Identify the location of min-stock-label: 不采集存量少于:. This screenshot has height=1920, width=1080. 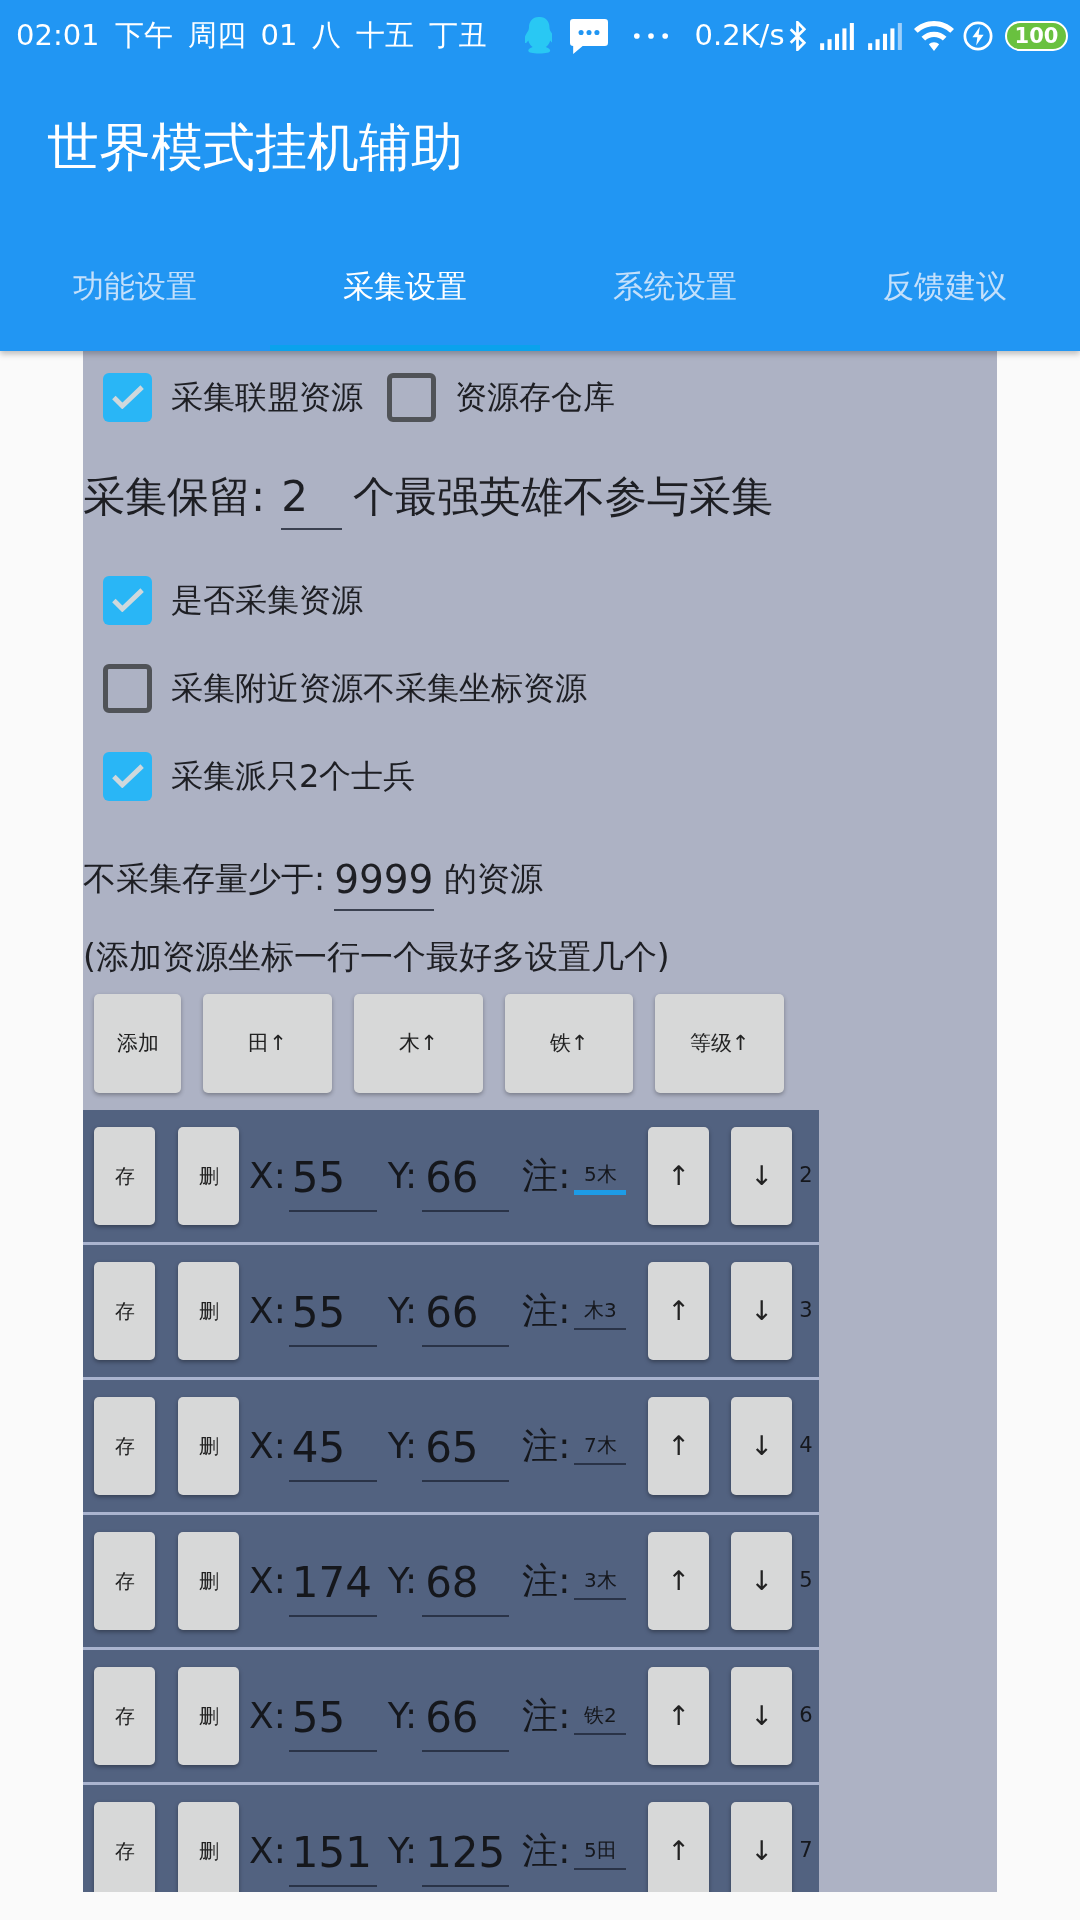
(204, 879).